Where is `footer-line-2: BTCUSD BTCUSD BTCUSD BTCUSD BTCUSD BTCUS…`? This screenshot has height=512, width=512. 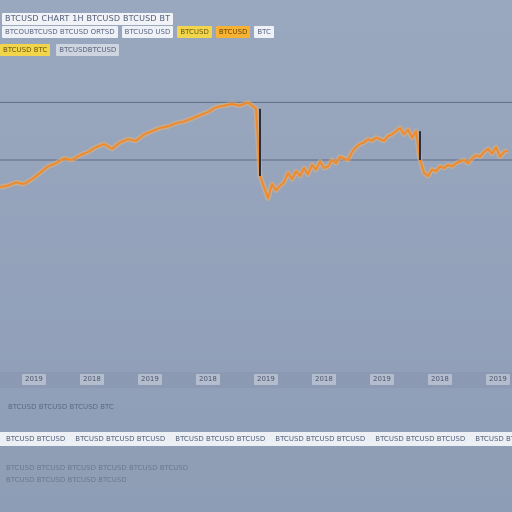
footer-line-2: BTCUSD BTCUSD BTCUSD BTCUSD BTCUSD BTCUS… is located at coordinates (97, 468).